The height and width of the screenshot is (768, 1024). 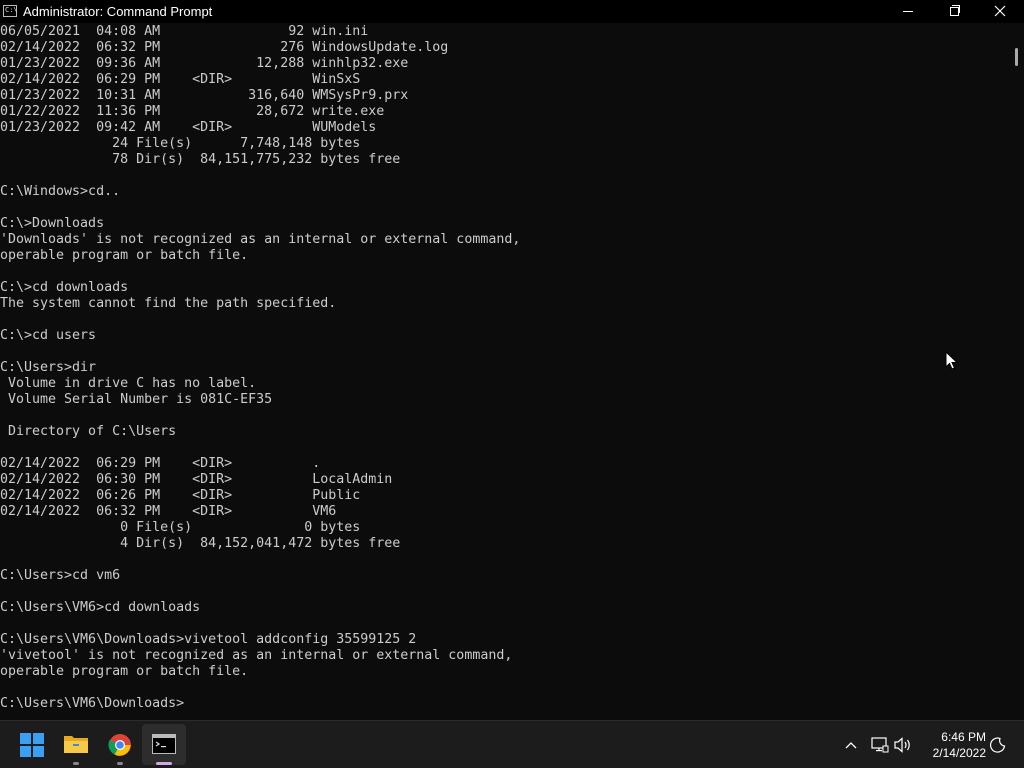 What do you see at coordinates (204, 95) in the screenshot?
I see `console-line: 01/23/2022 10:31 AM 316,640 WMSysPr9.prx` at bounding box center [204, 95].